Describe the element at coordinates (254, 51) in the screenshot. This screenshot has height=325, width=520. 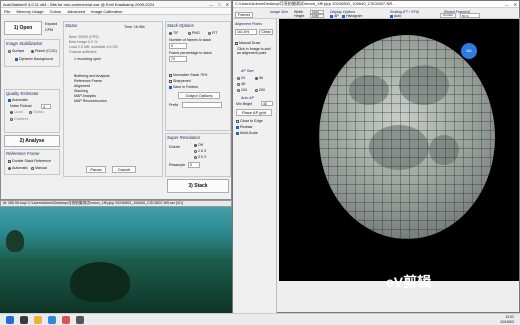
I see `help-text: Click in Image to add an alignment point` at that location.